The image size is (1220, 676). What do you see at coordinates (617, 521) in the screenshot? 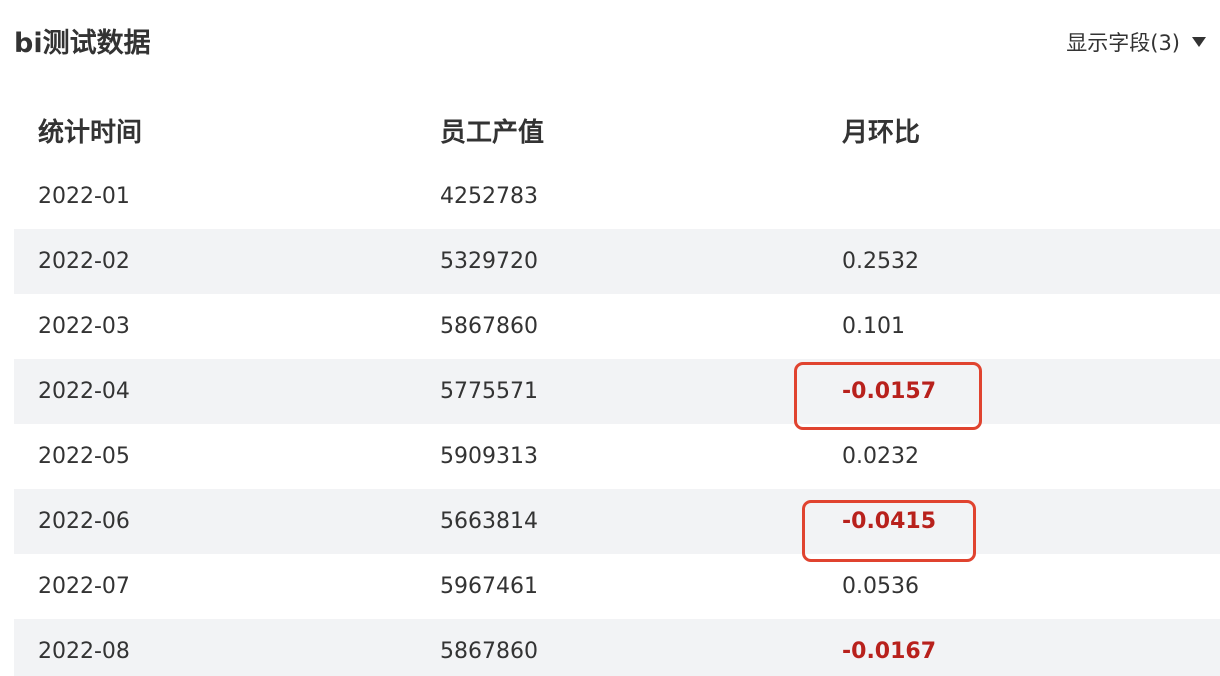
I see `table-row: 2022-06 5663814 -0.0415` at bounding box center [617, 521].